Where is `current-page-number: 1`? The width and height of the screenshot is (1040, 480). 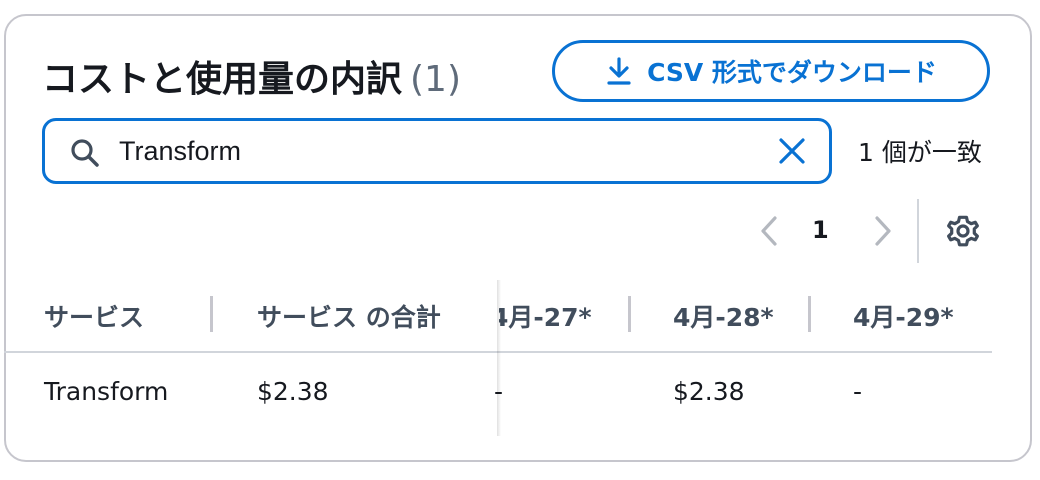 current-page-number: 1 is located at coordinates (820, 230).